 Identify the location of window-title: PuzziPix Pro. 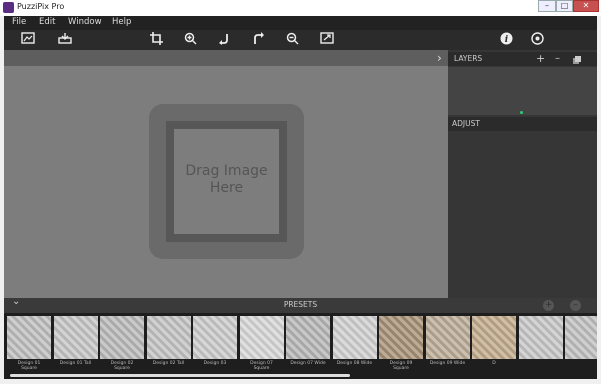
(41, 6).